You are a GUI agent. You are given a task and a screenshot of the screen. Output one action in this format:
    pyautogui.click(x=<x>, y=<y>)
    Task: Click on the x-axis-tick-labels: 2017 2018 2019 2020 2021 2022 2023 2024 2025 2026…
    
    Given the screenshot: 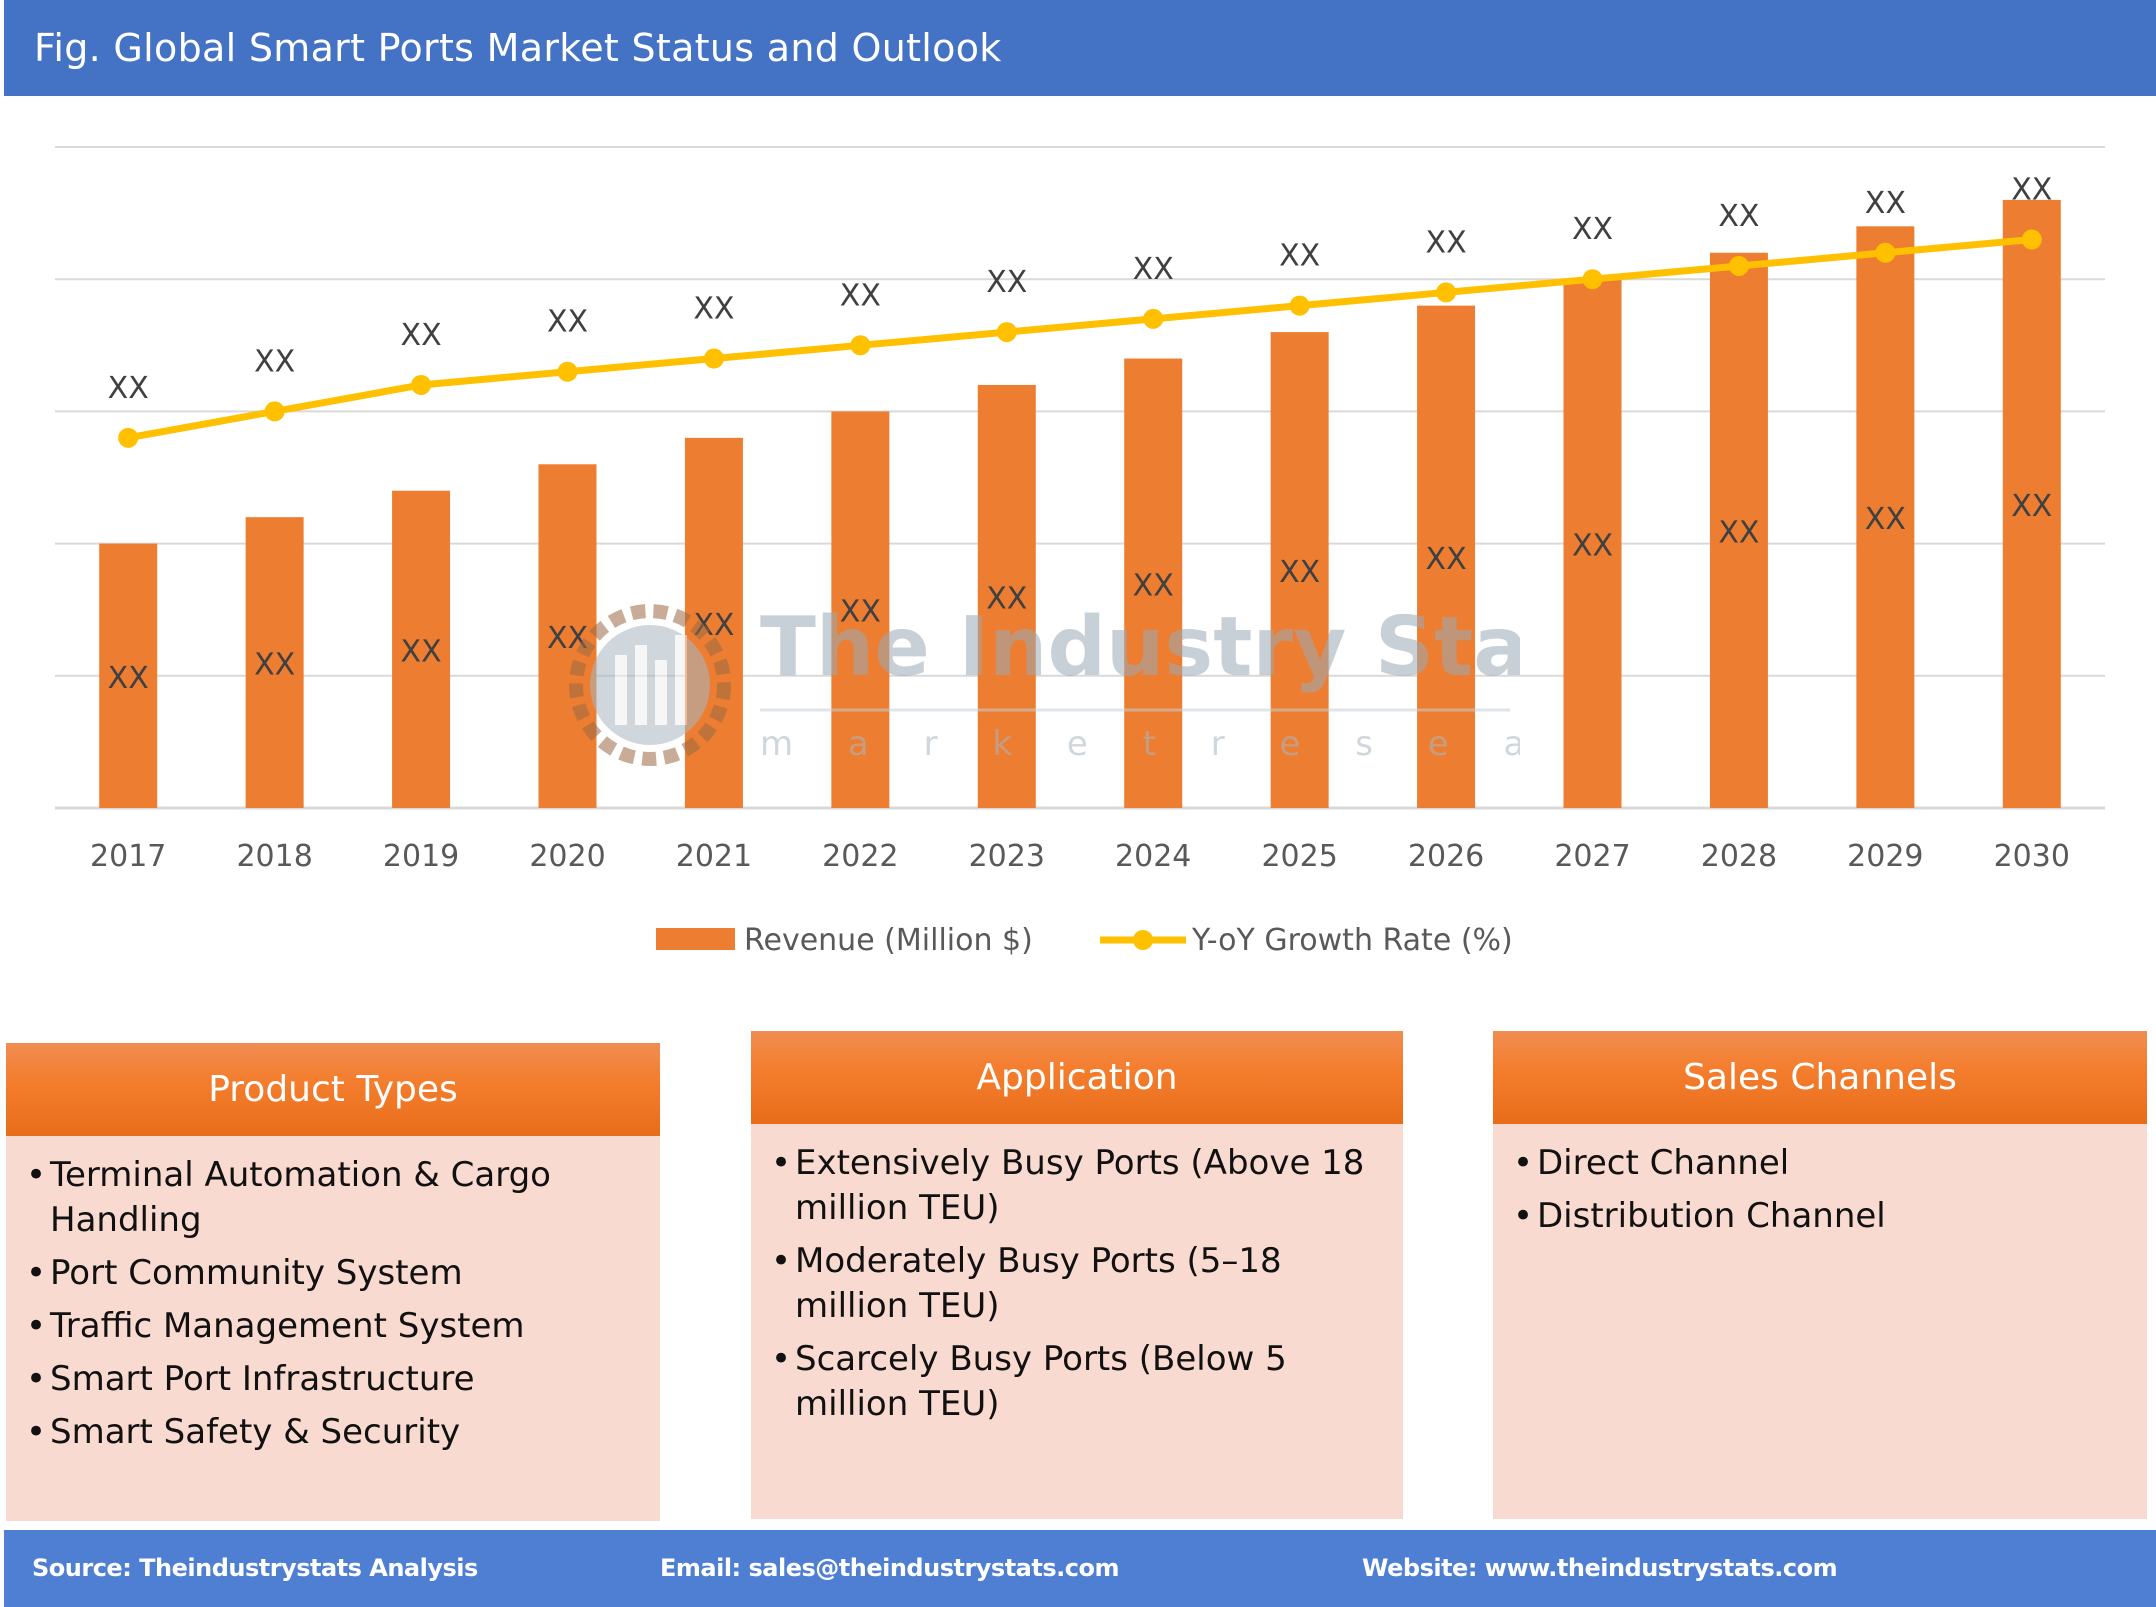 What is the action you would take?
    pyautogui.click(x=1080, y=856)
    